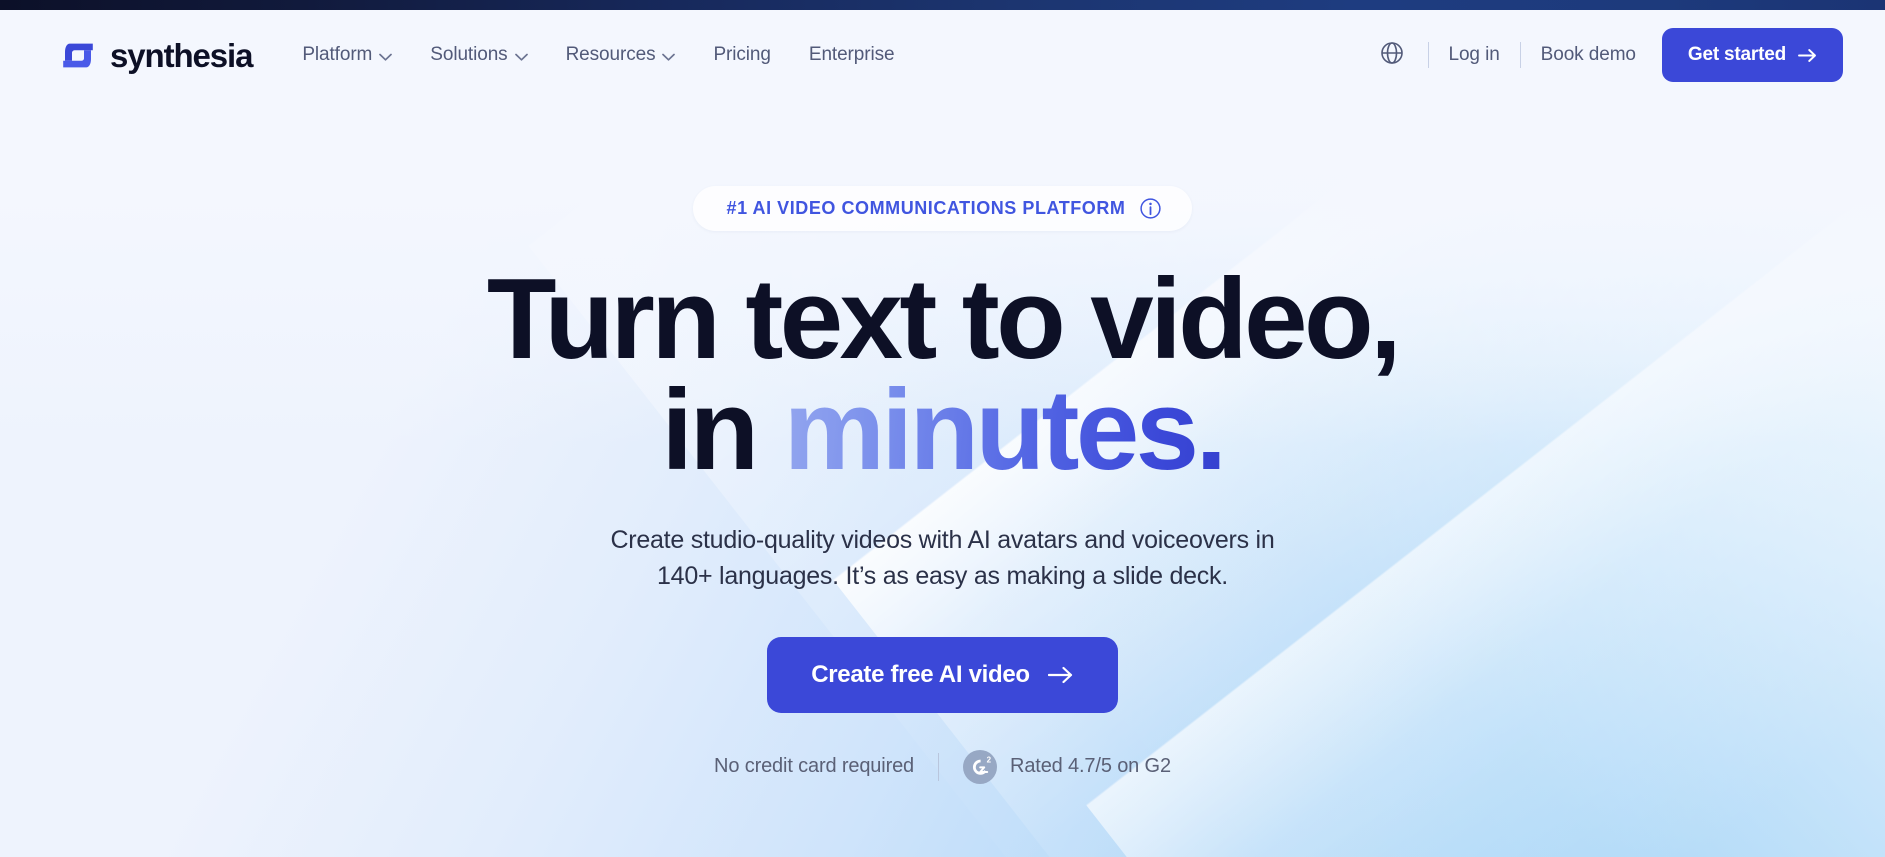  I want to click on header-actions: Log in Book demo Get started, so click(1607, 55).